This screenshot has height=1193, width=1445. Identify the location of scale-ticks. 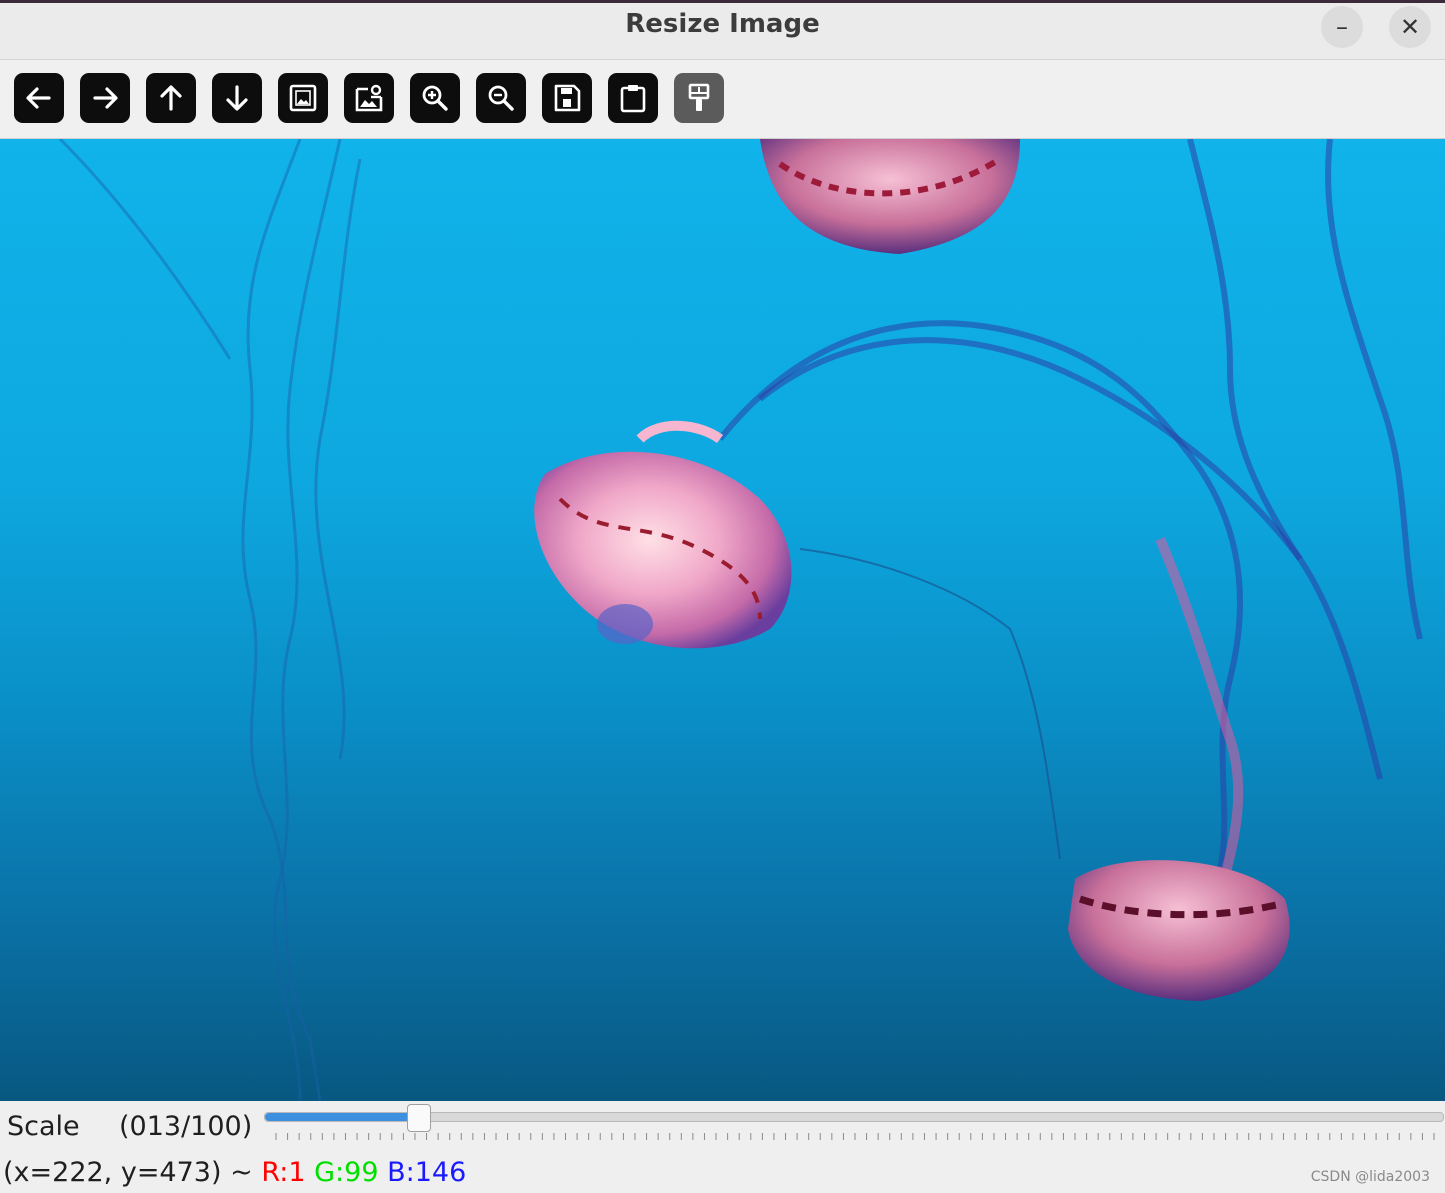
(855, 1136).